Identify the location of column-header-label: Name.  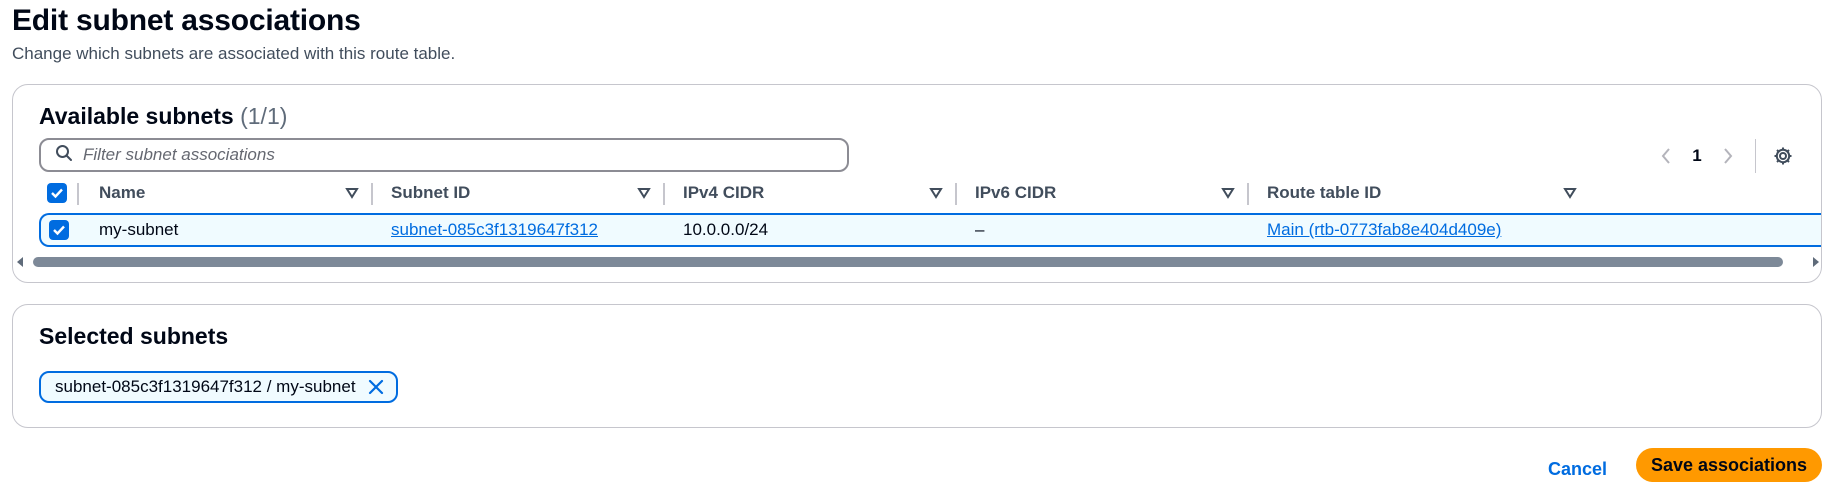
(122, 192).